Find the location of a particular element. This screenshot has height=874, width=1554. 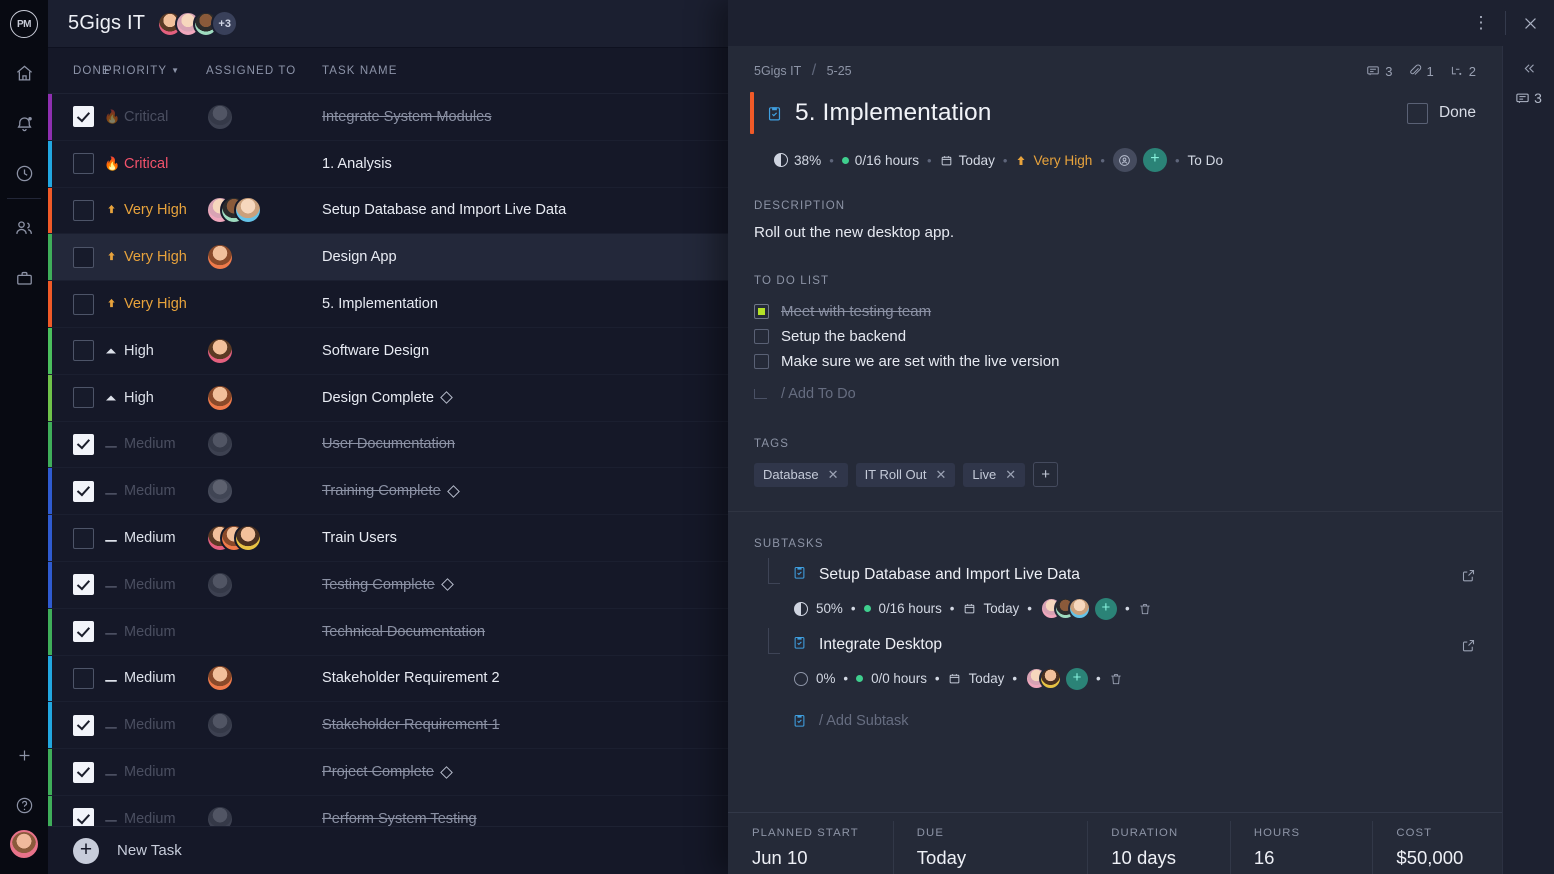

add-tag-button: + is located at coordinates (1046, 474).